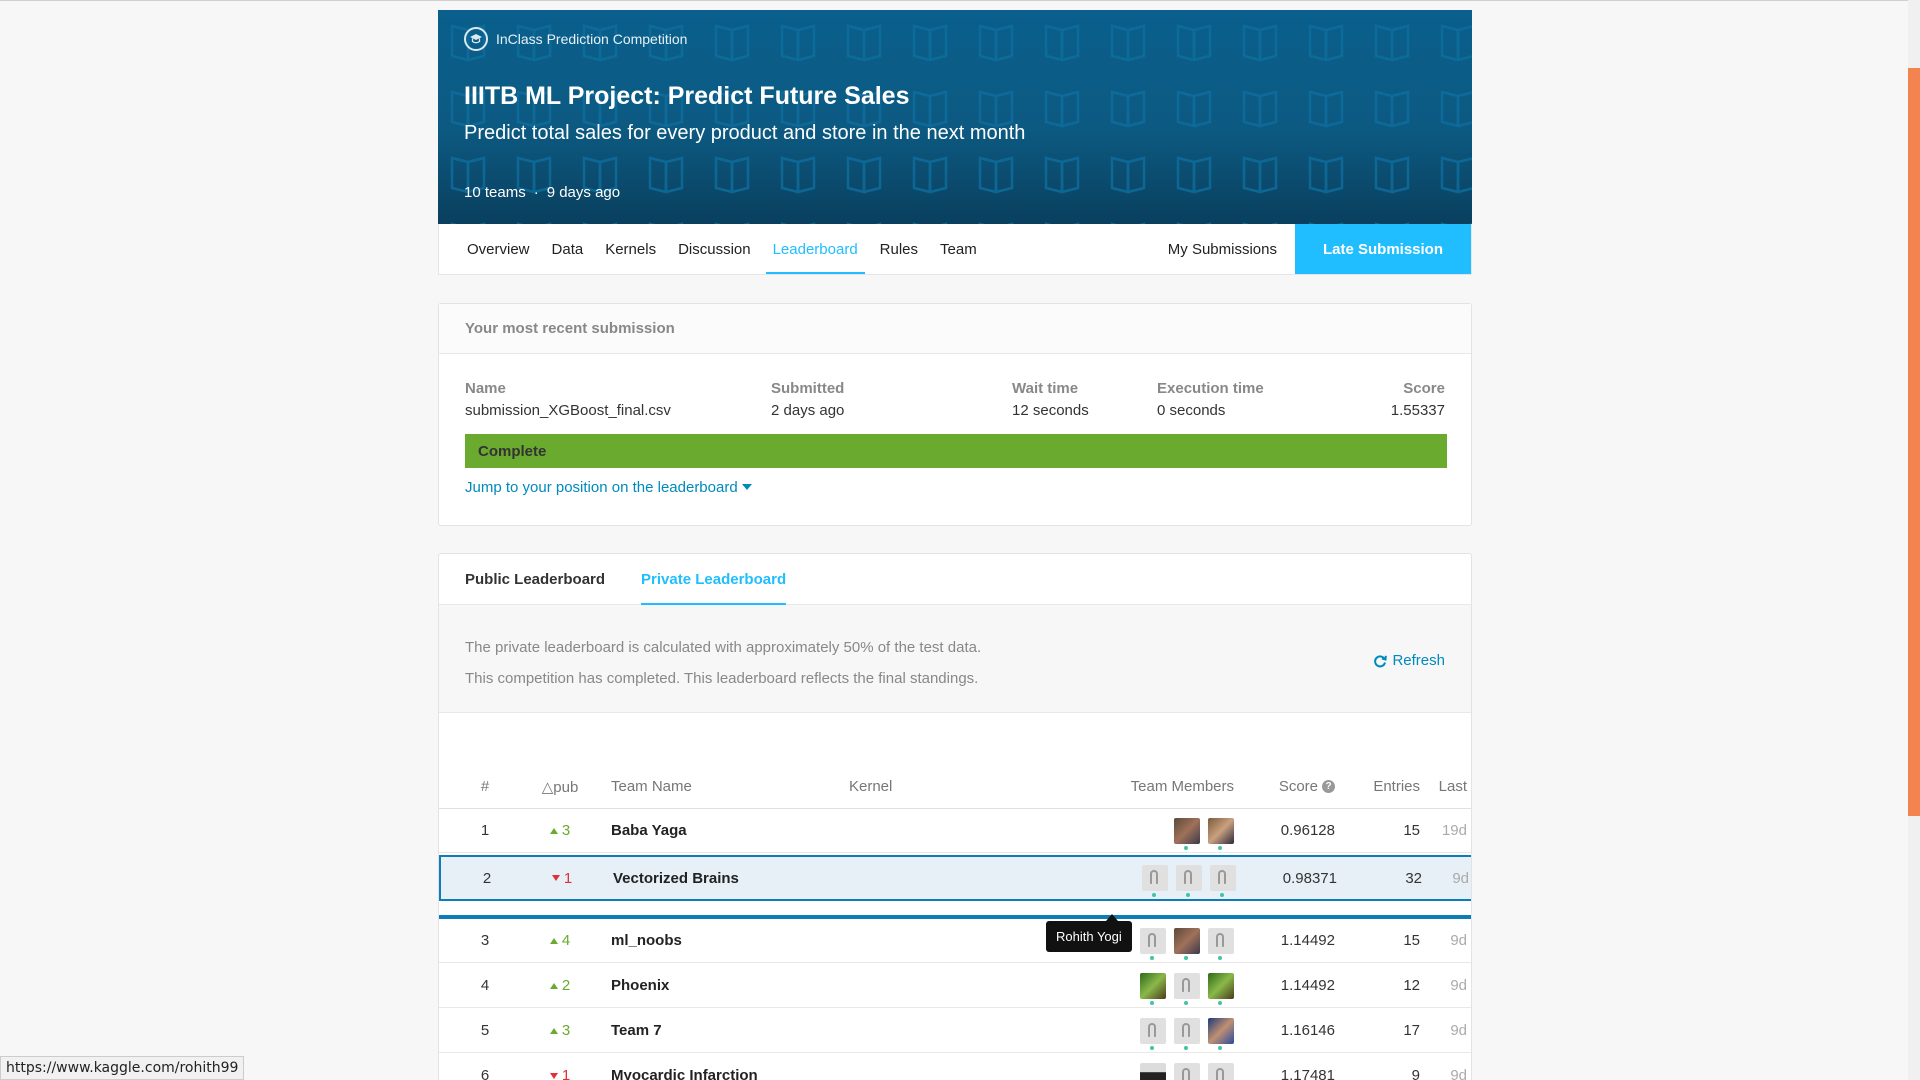  I want to click on refresh-icon, so click(1381, 660).